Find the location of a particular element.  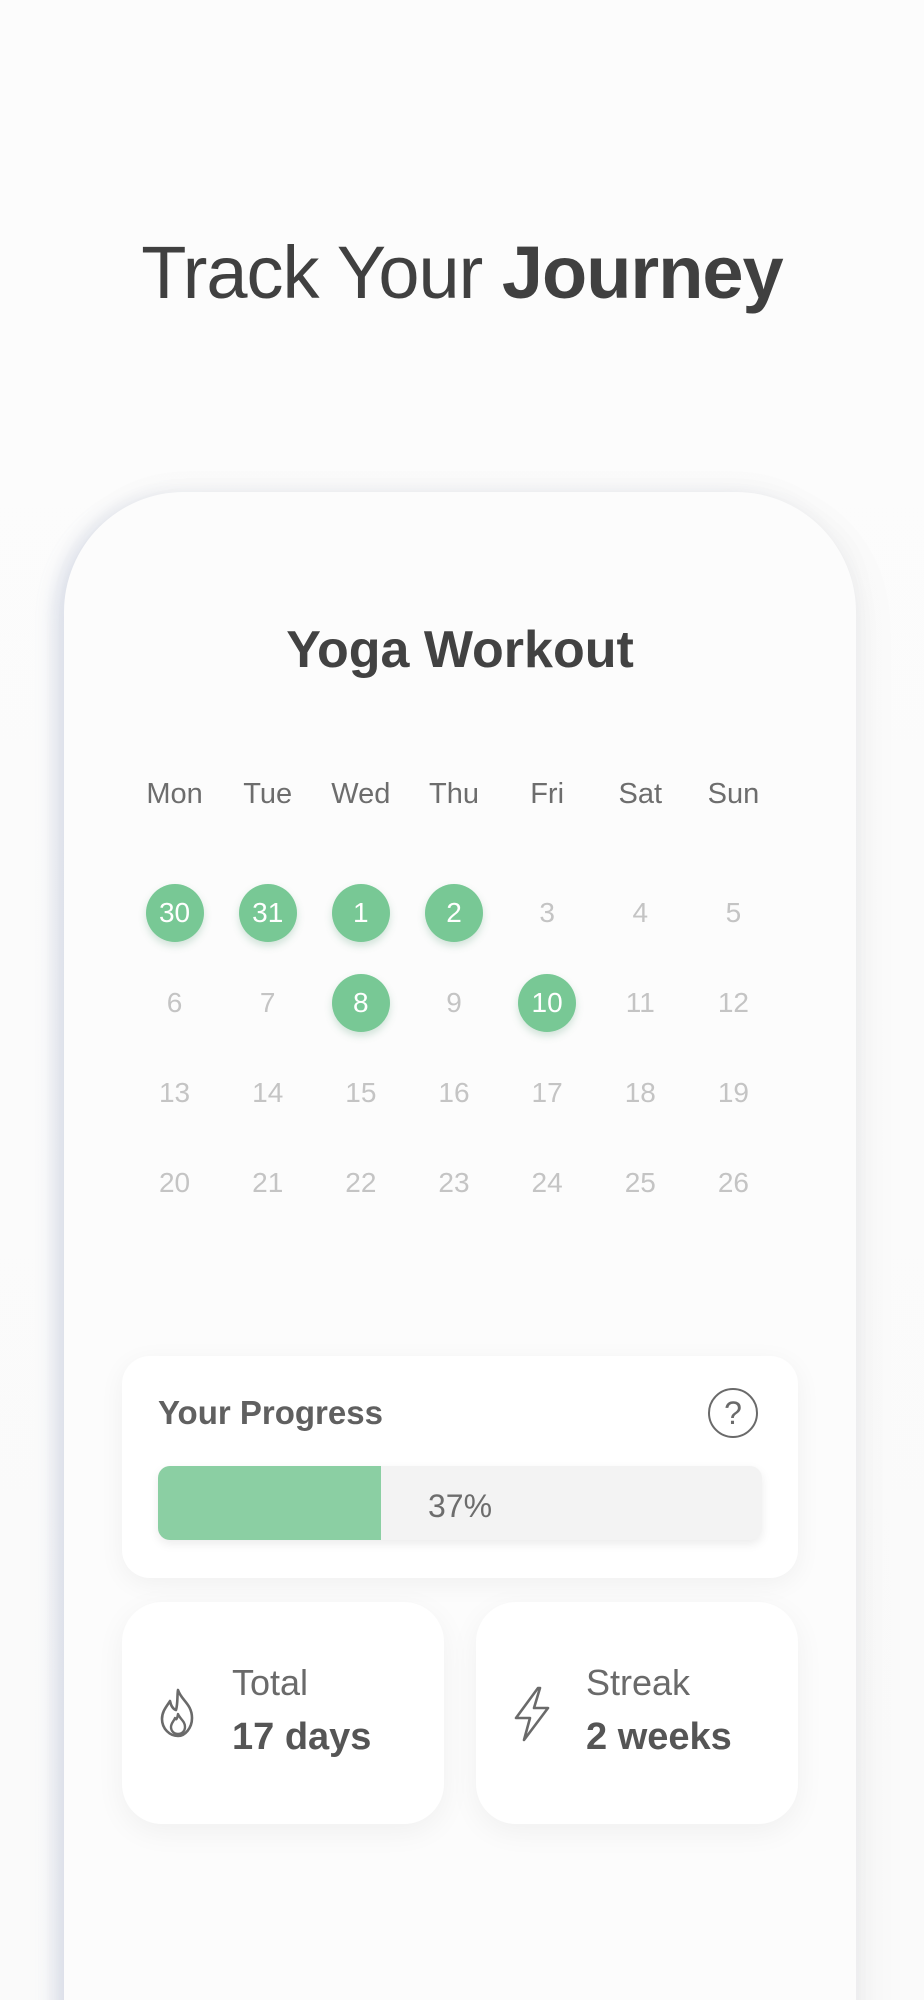

calendar-day: 17 is located at coordinates (547, 1093).